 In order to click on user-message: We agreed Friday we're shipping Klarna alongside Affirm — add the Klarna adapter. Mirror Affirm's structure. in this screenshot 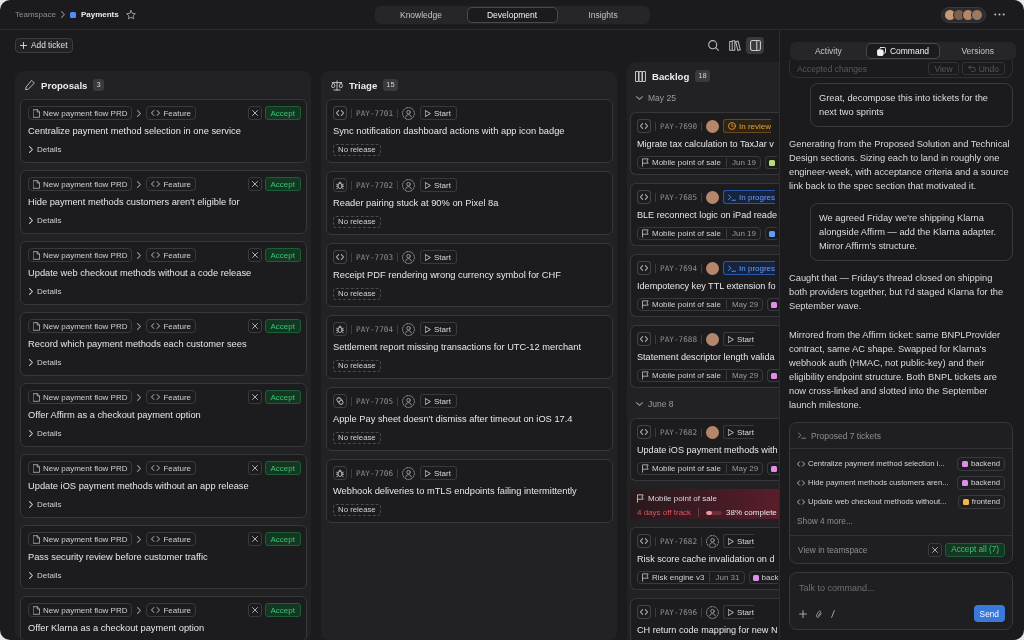, I will do `click(911, 232)`.